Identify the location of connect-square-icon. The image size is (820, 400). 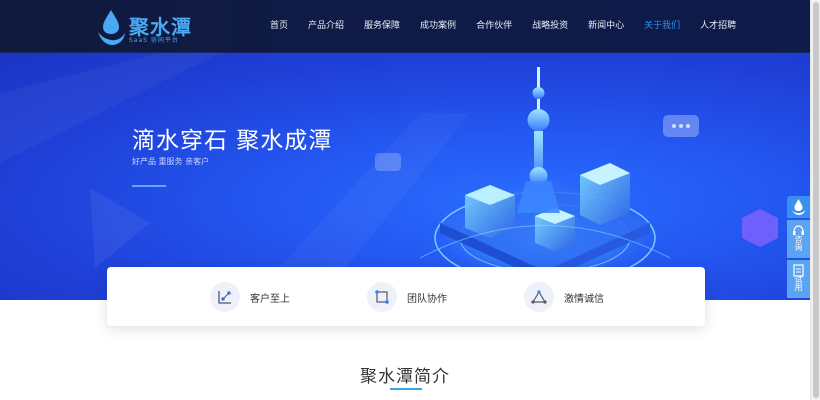
(382, 297).